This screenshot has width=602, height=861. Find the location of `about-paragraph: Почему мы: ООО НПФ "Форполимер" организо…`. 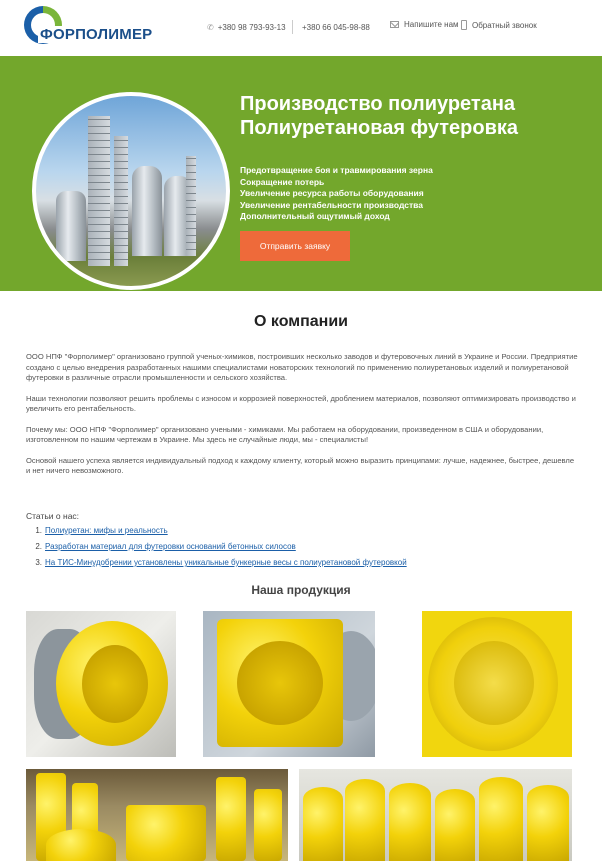

about-paragraph: Почему мы: ООО НПФ "Форполимер" организо… is located at coordinates (285, 434).